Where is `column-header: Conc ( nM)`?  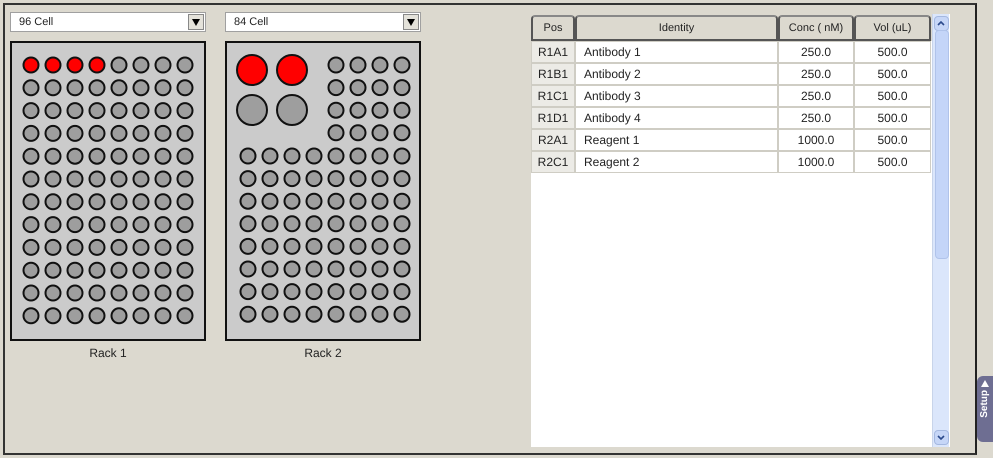
column-header: Conc ( nM) is located at coordinates (816, 28).